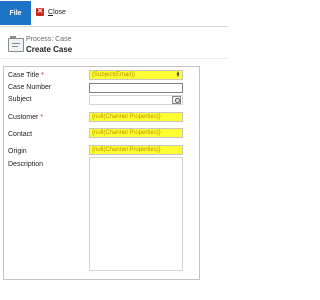  I want to click on case-title-value: {Subject(Email)}, so click(114, 75).